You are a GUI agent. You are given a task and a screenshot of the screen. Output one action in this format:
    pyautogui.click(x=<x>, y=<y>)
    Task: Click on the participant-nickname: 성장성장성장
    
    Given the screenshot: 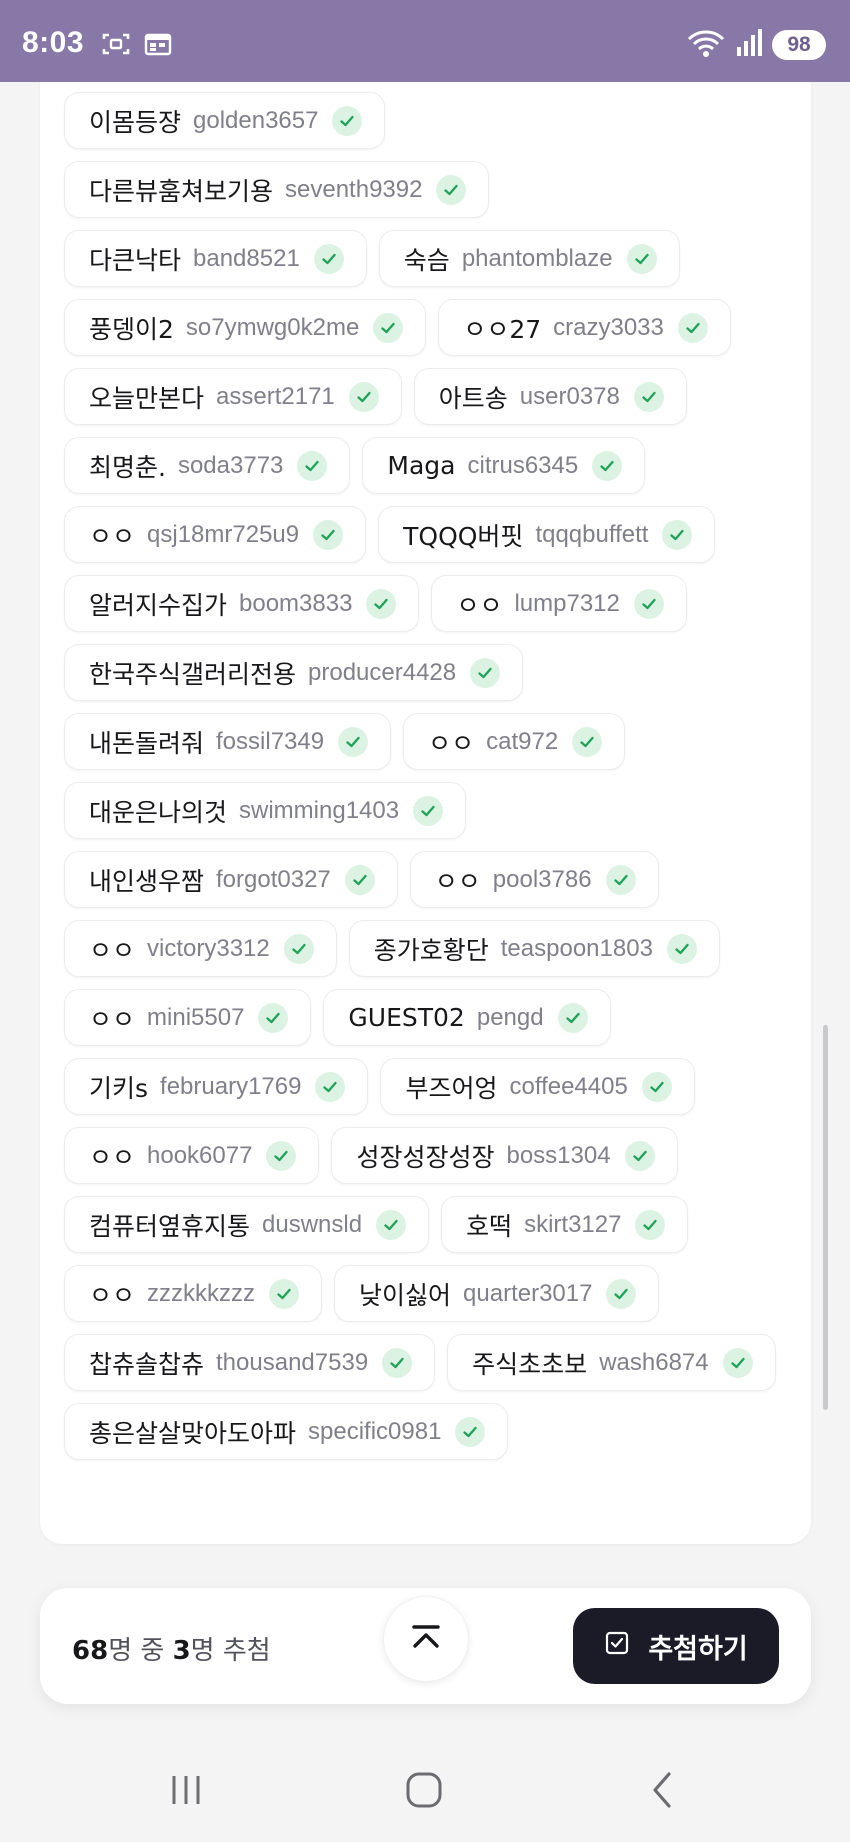 What is the action you would take?
    pyautogui.click(x=425, y=1157)
    